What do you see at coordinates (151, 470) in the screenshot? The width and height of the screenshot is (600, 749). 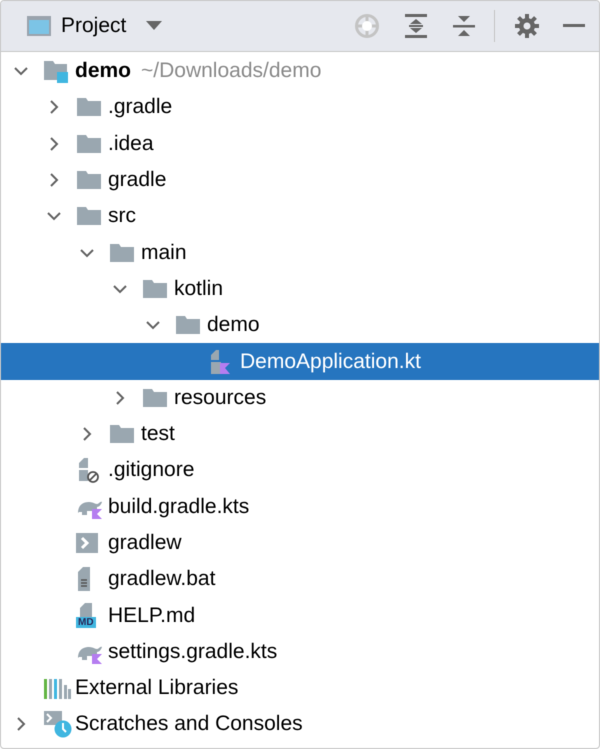 I see `tree-item-label: .gitignore` at bounding box center [151, 470].